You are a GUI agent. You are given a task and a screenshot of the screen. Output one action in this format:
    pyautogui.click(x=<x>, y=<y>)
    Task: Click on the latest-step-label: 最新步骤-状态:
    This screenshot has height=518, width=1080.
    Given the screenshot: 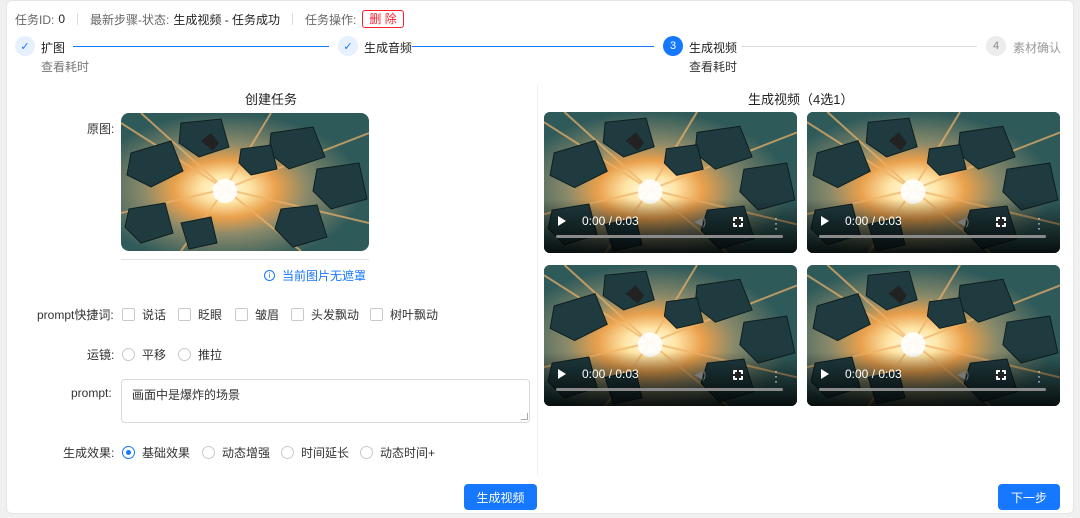 What is the action you would take?
    pyautogui.click(x=130, y=19)
    